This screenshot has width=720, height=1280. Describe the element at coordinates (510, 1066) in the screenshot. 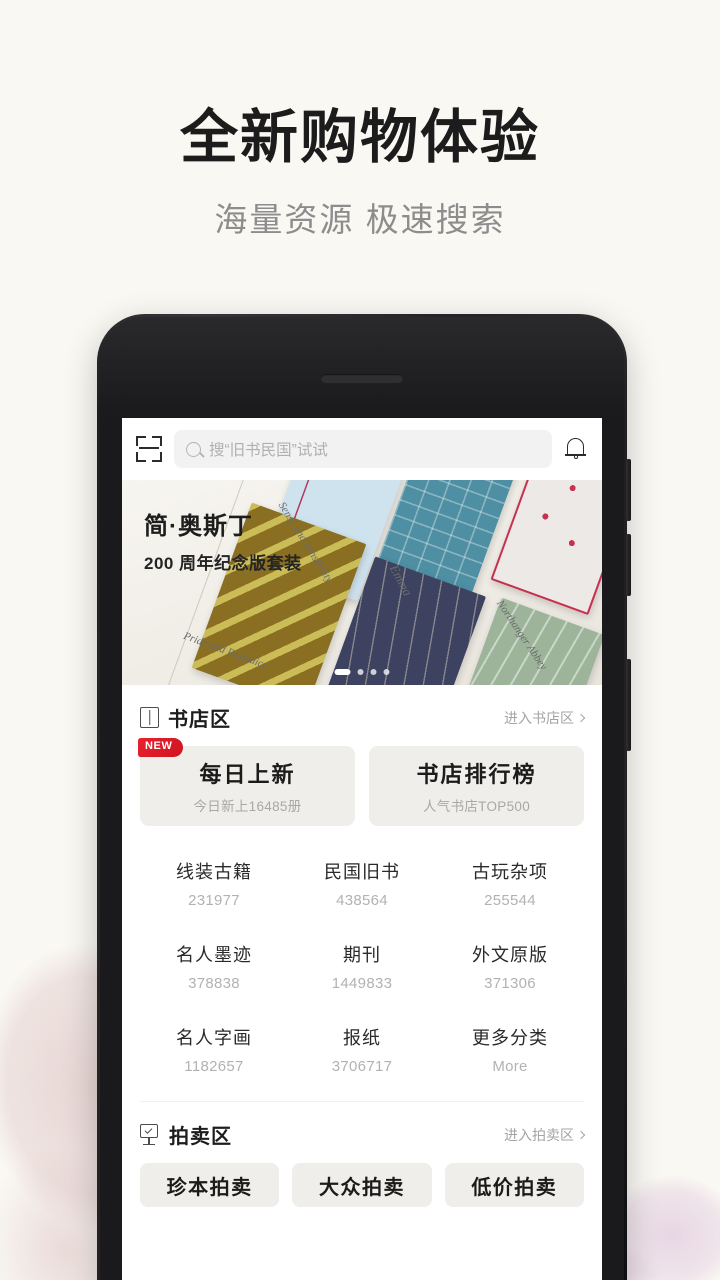

I see `category-count: More` at that location.